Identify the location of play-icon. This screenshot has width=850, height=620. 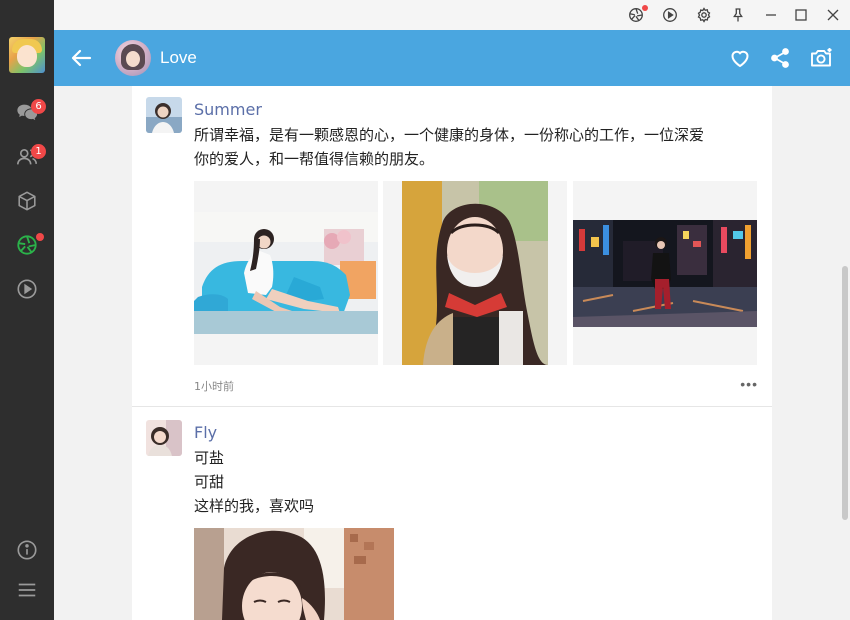
(27, 289).